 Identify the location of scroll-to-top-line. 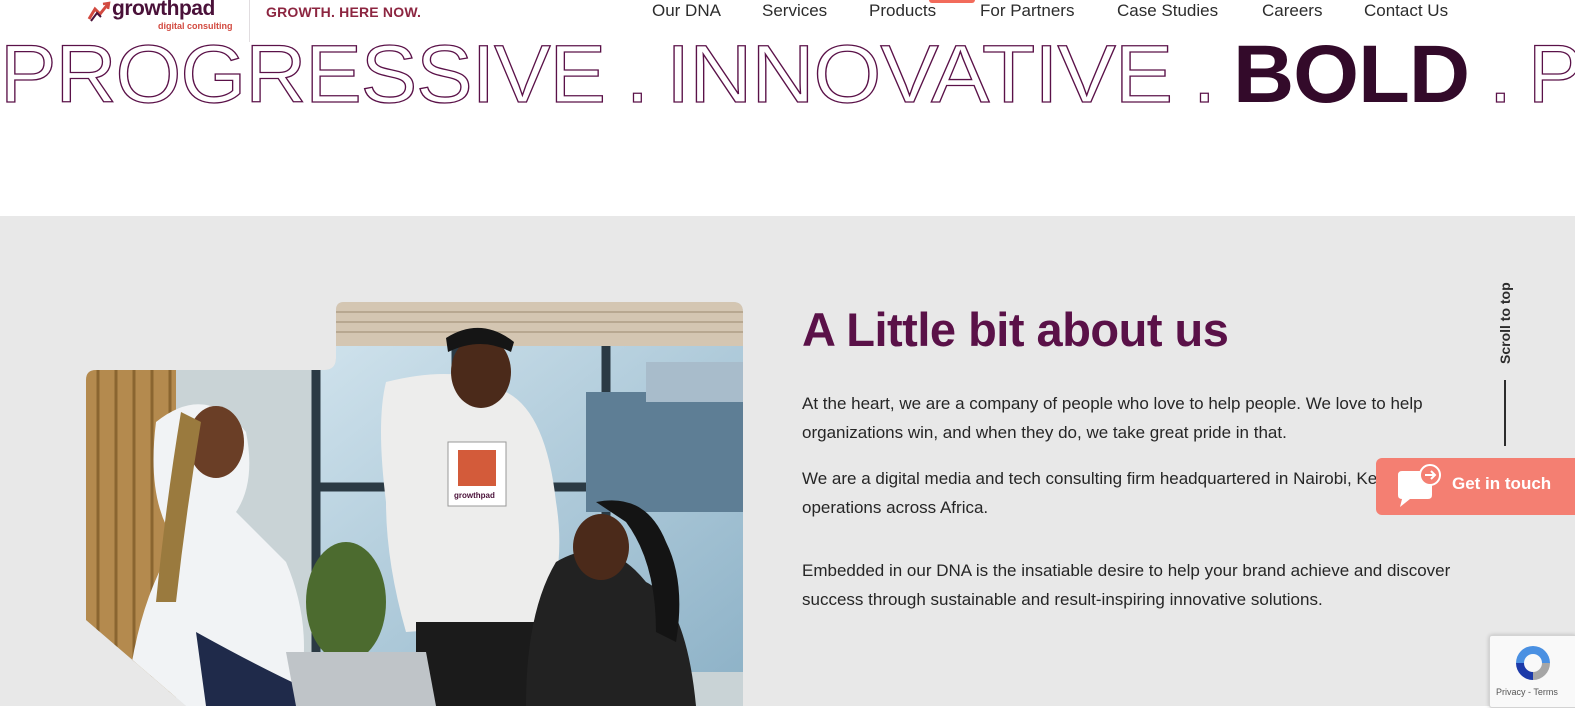
(1505, 413).